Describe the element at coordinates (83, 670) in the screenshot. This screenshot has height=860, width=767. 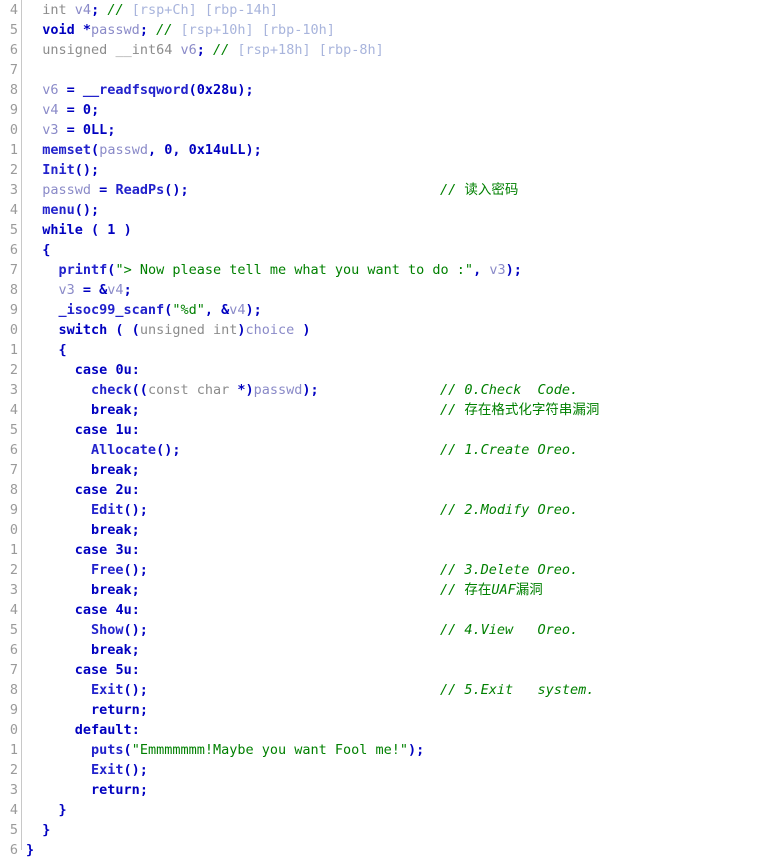
I see `line-code: case 5u:` at that location.